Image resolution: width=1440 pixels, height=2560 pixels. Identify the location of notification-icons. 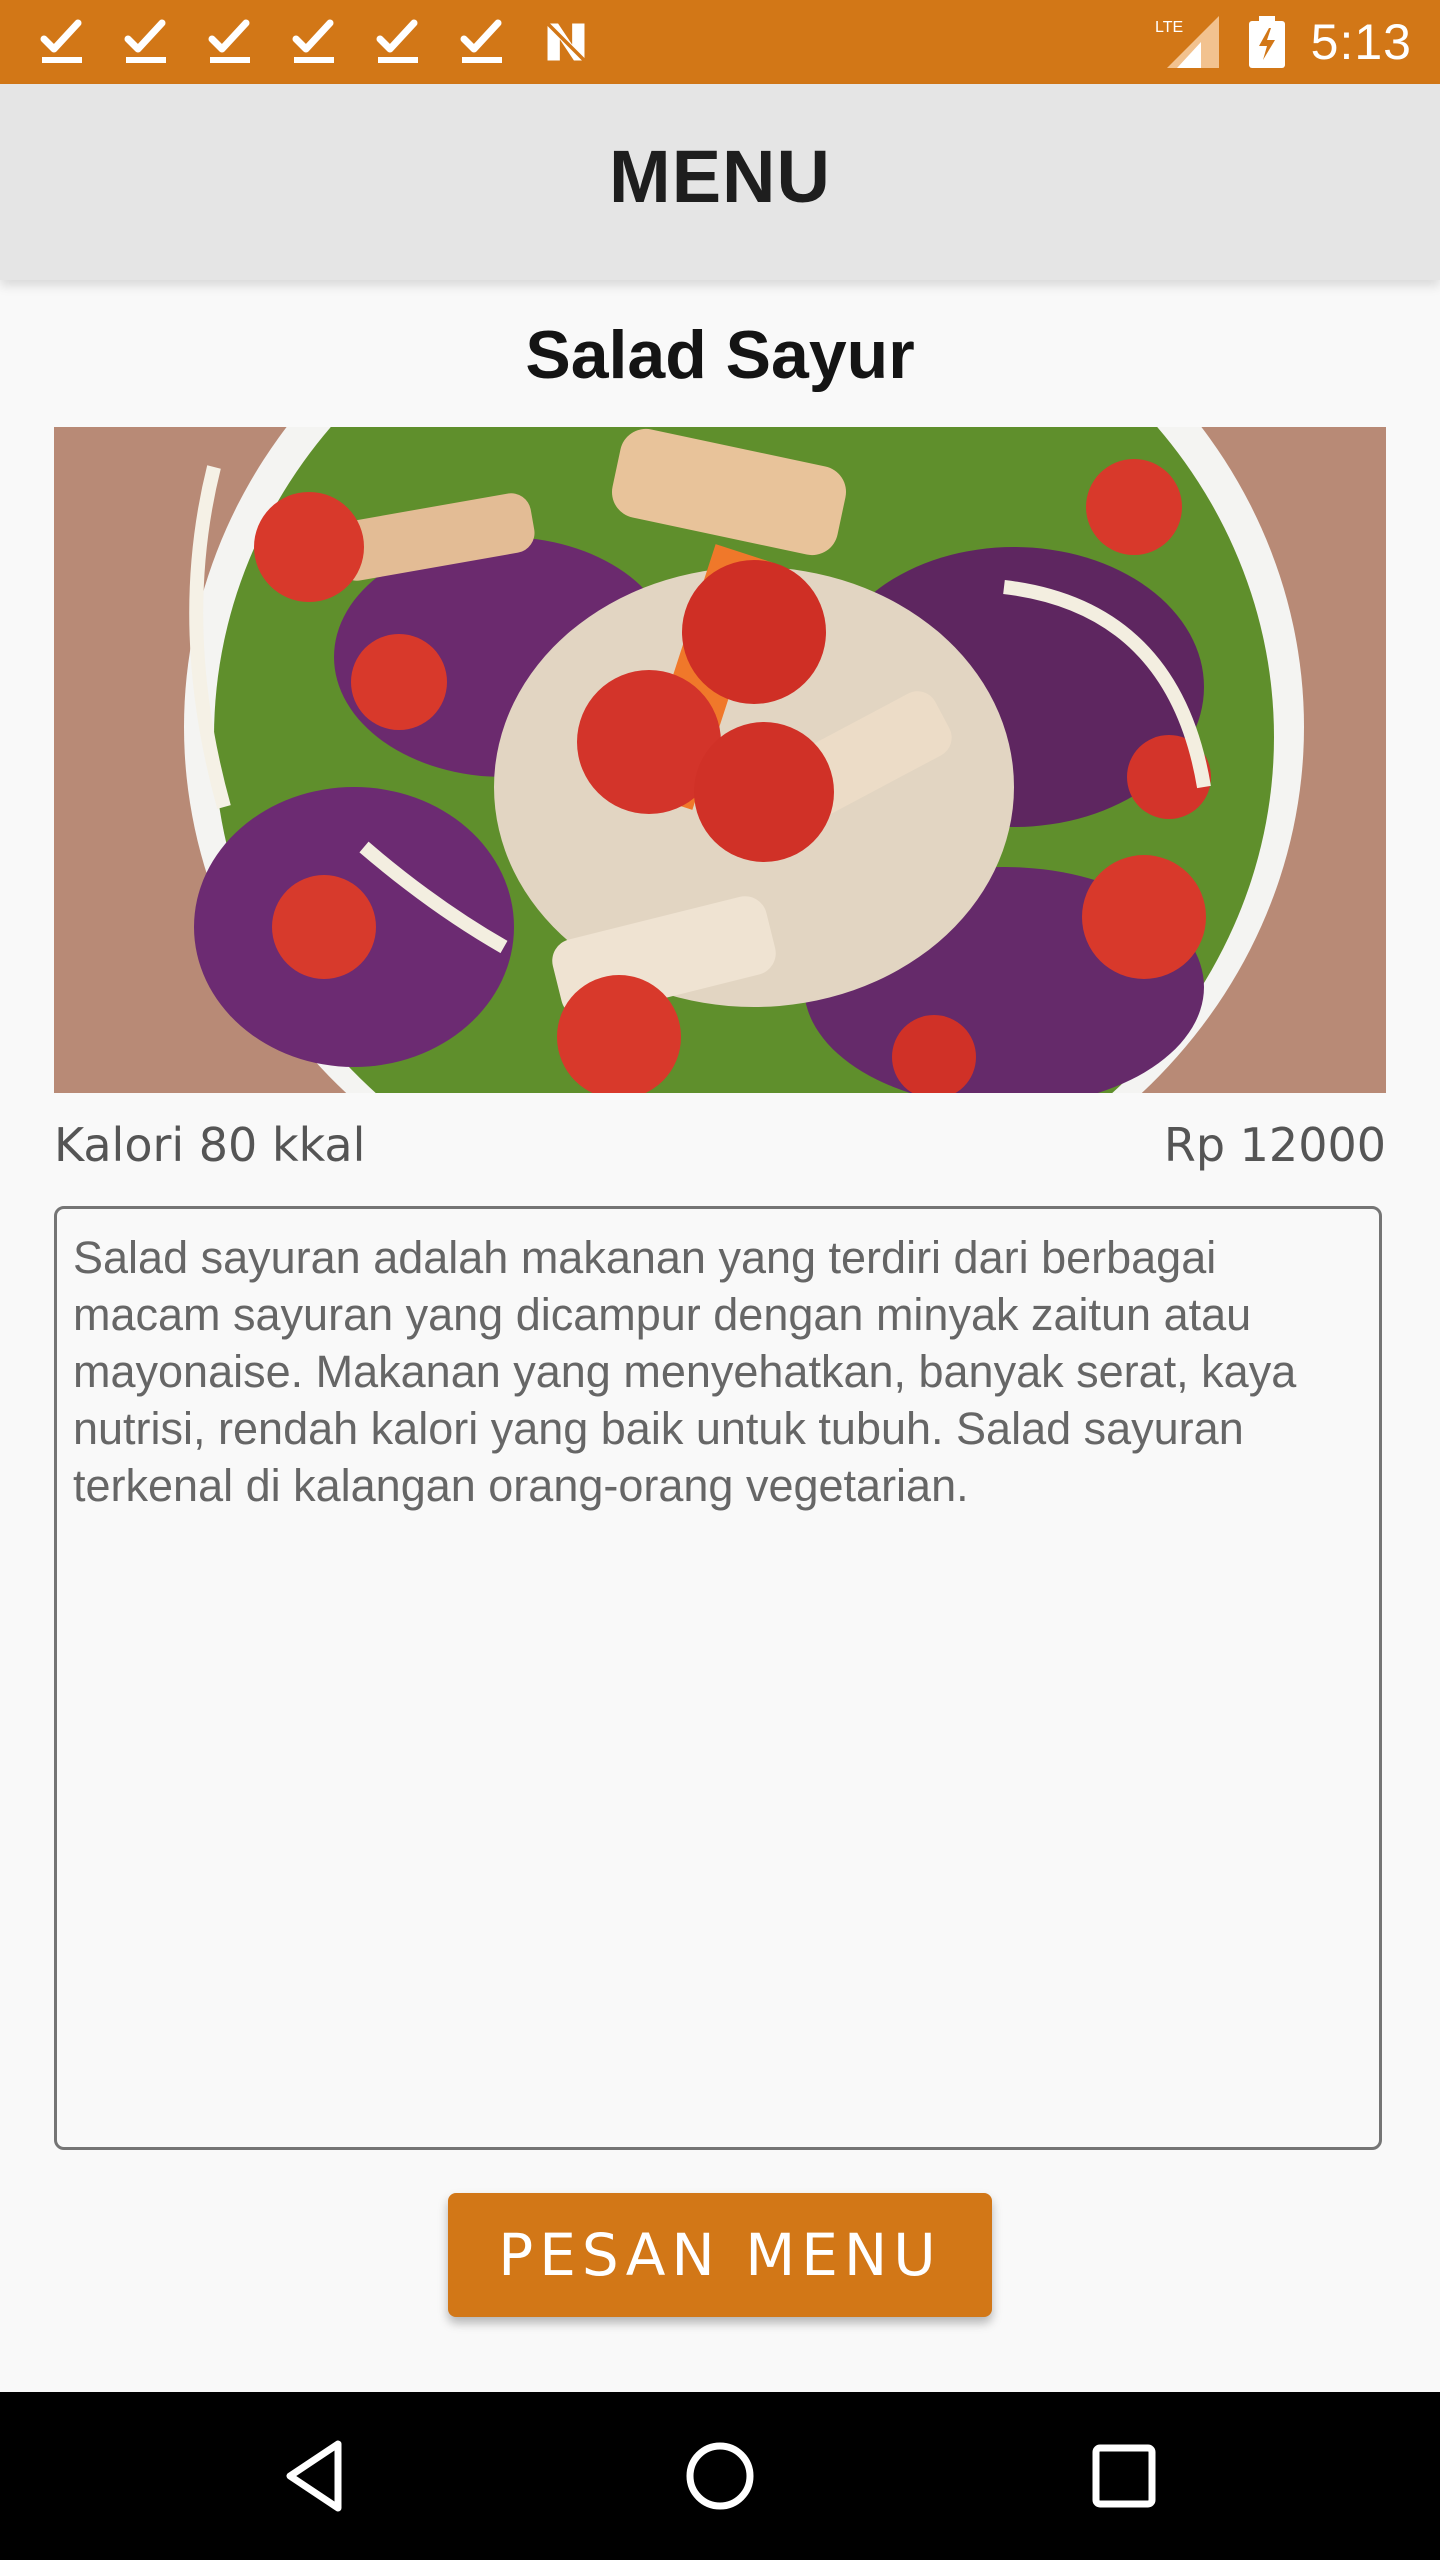
(334, 42).